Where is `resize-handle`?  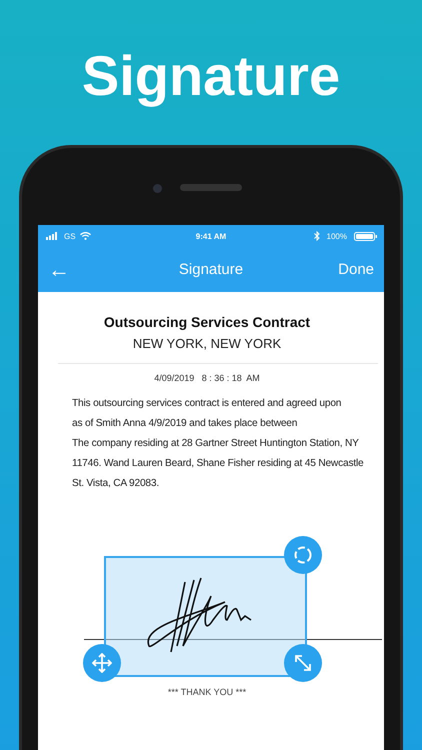
resize-handle is located at coordinates (303, 663).